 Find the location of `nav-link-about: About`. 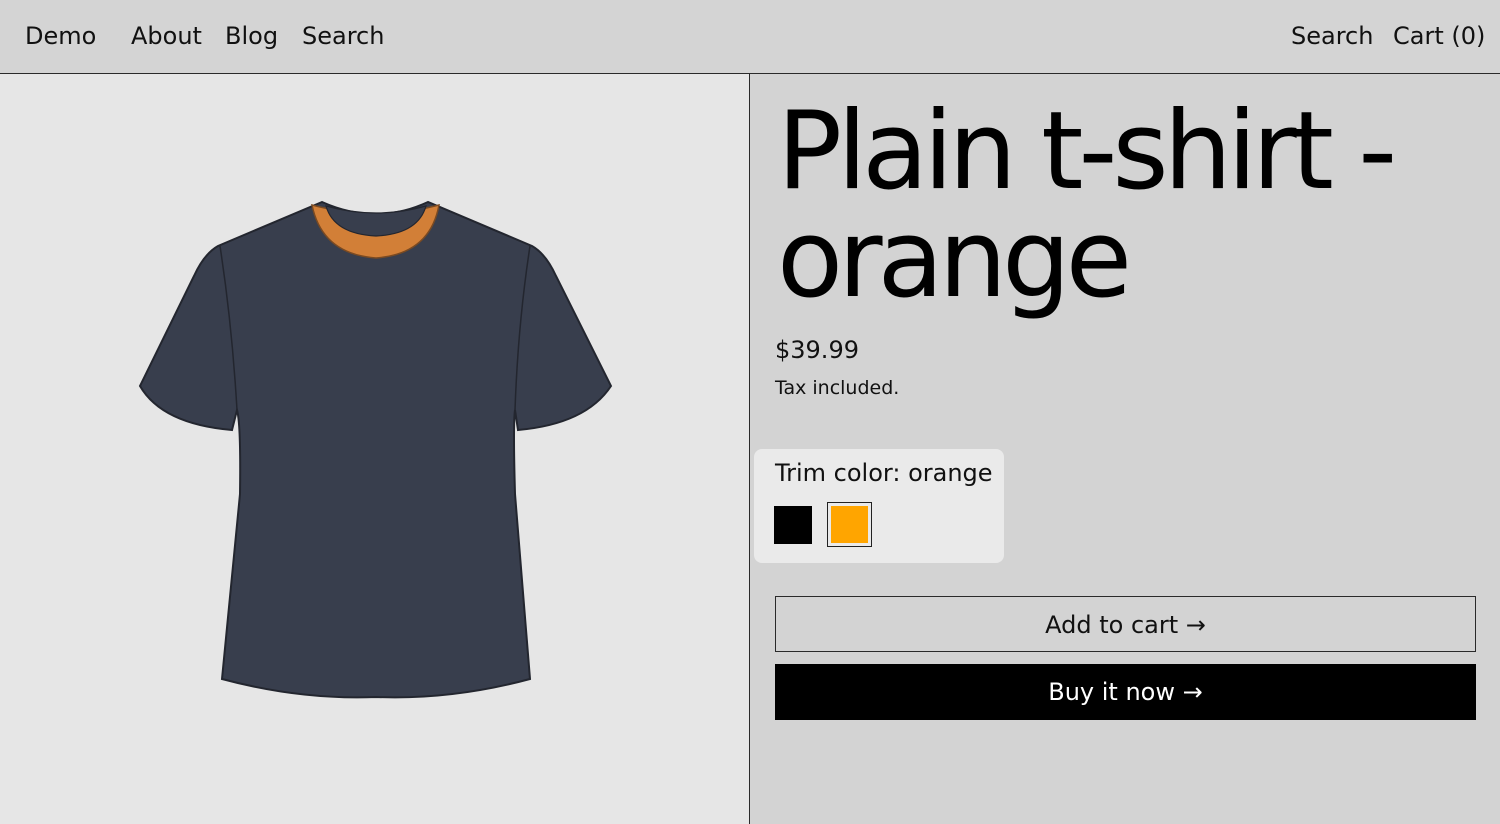

nav-link-about: About is located at coordinates (166, 36).